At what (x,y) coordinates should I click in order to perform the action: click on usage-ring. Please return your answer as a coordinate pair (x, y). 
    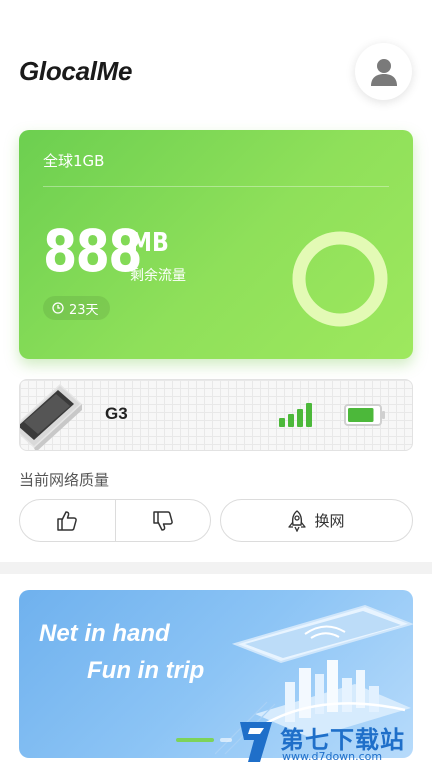
    Looking at the image, I should click on (340, 279).